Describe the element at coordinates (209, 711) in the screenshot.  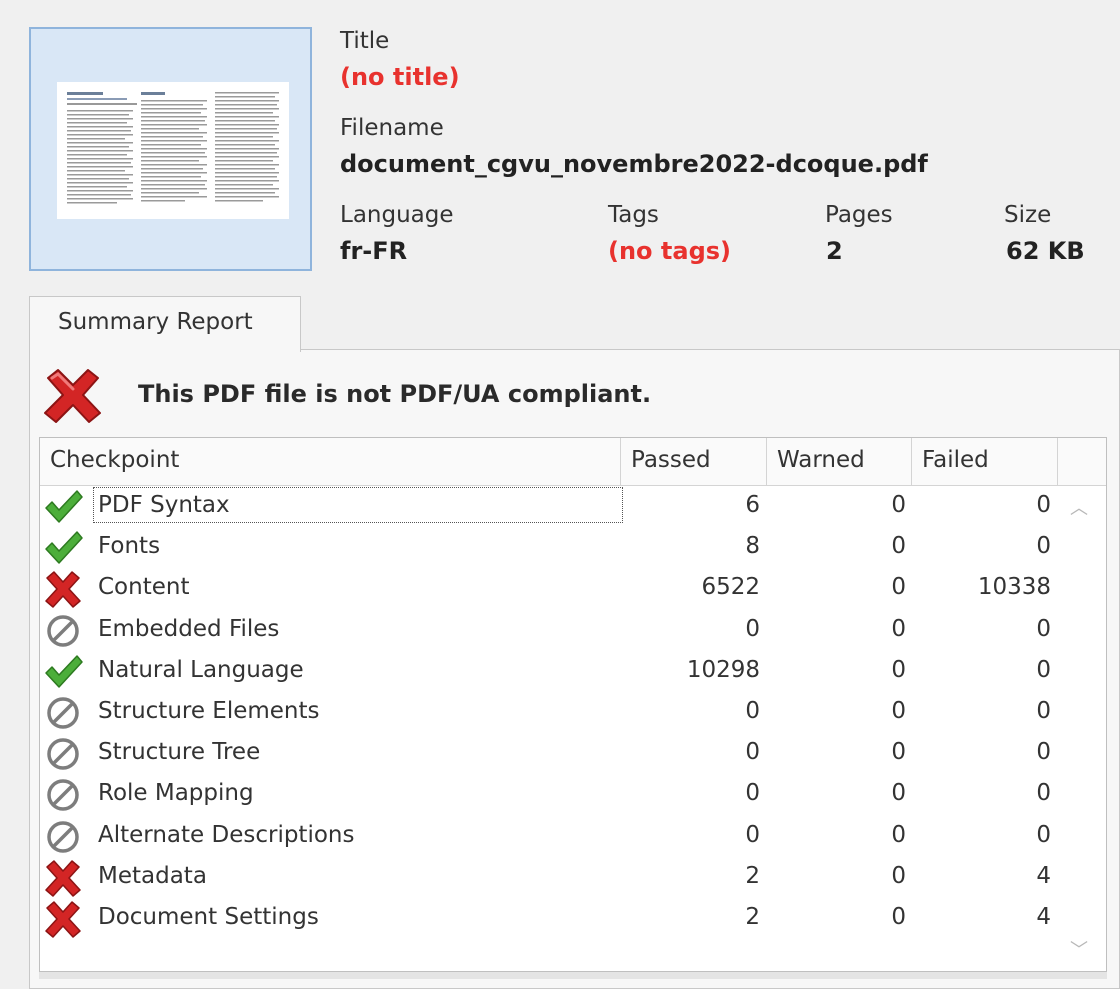
I see `checkpoint-name: Structure Elements` at that location.